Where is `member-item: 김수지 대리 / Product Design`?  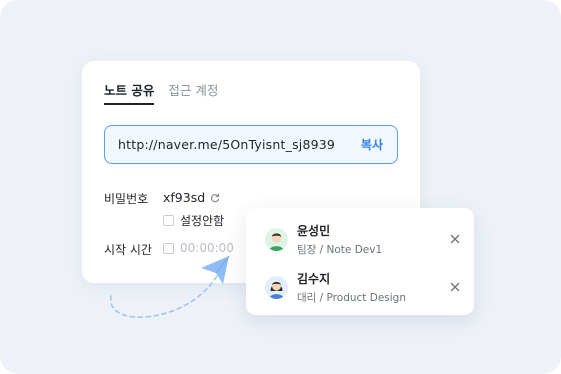 member-item: 김수지 대리 / Product Design is located at coordinates (363, 287).